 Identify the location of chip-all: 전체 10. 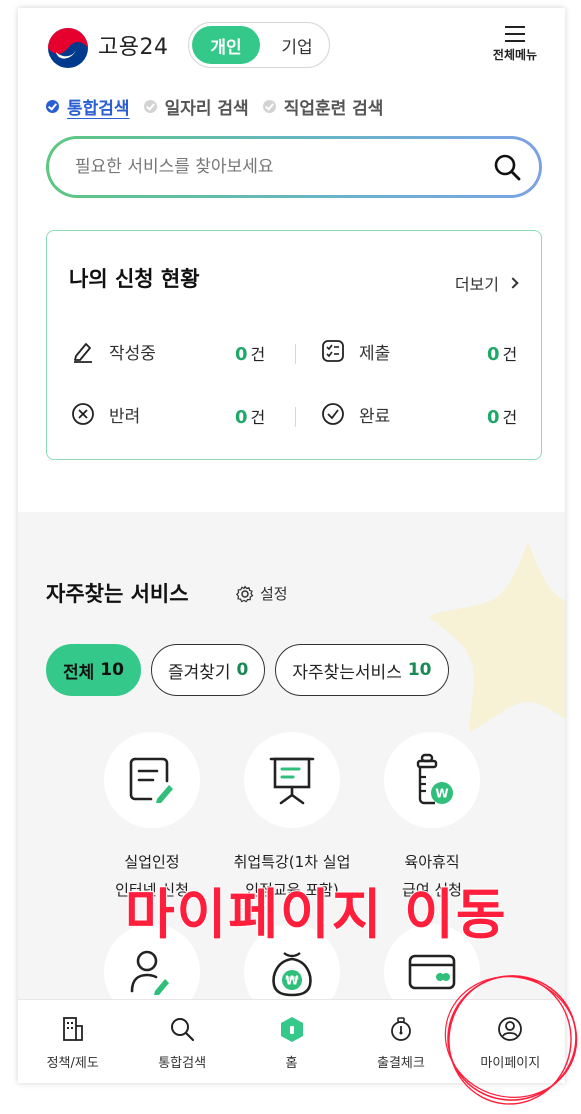
(93, 670).